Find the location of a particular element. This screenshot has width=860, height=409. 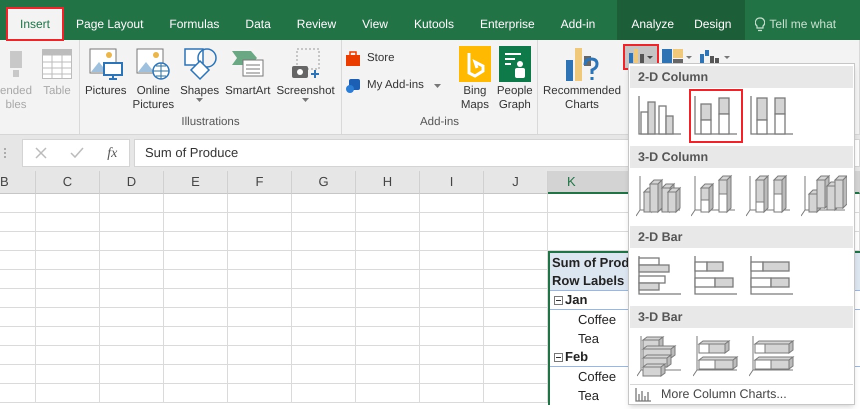

column-header: B is located at coordinates (18, 182).